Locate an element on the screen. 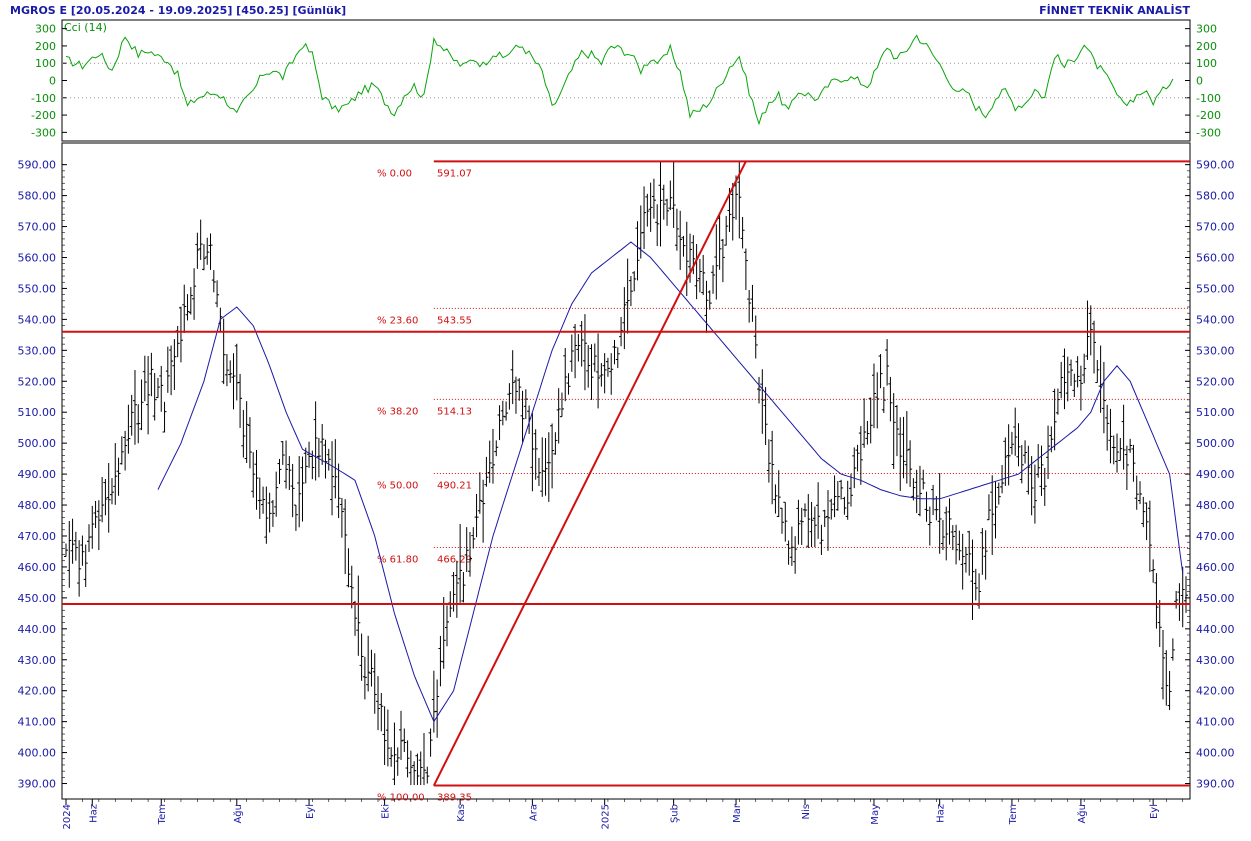 The width and height of the screenshot is (1251, 841). cci-left-tick-label: 300 is located at coordinates (45, 29).